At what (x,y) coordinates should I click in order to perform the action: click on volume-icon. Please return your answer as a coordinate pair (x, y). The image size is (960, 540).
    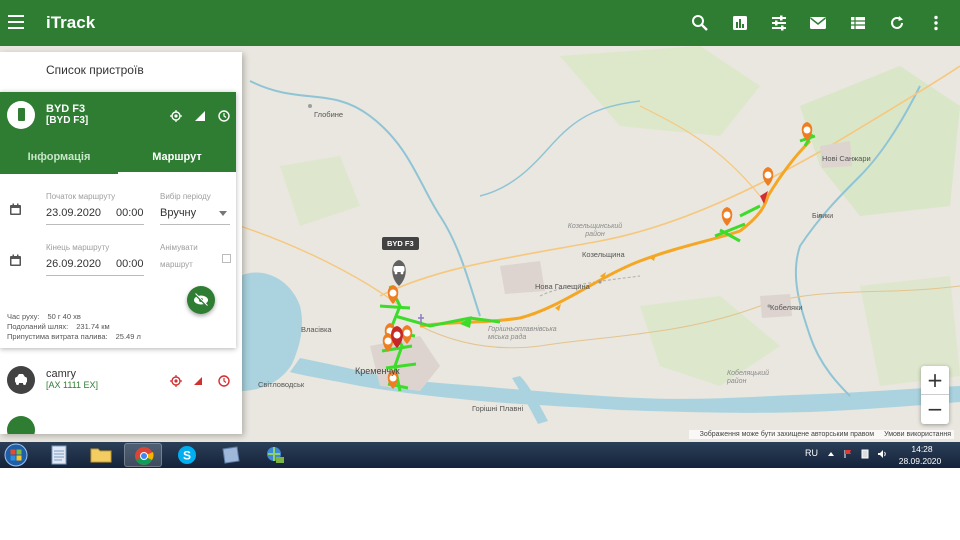
    Looking at the image, I should click on (882, 454).